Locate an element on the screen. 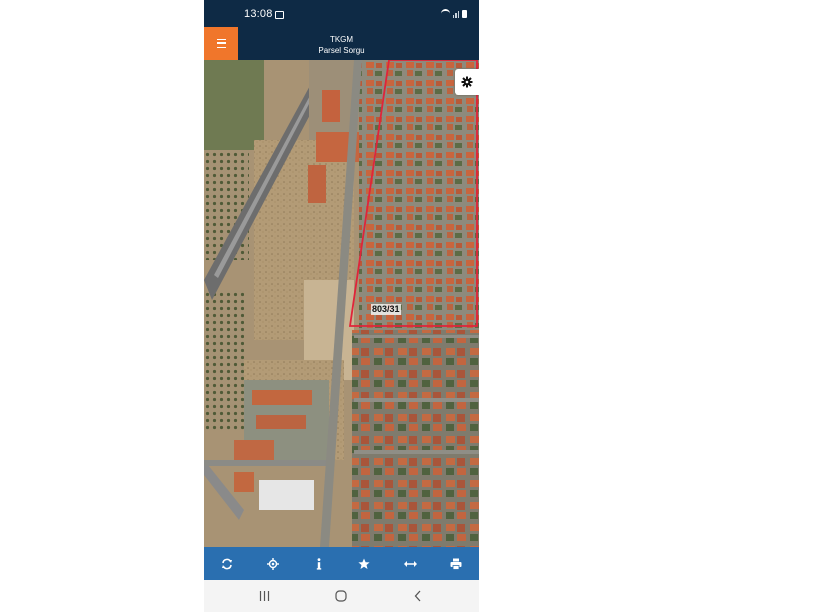 Image resolution: width=816 pixels, height=612 pixels. locate-button is located at coordinates (273, 564).